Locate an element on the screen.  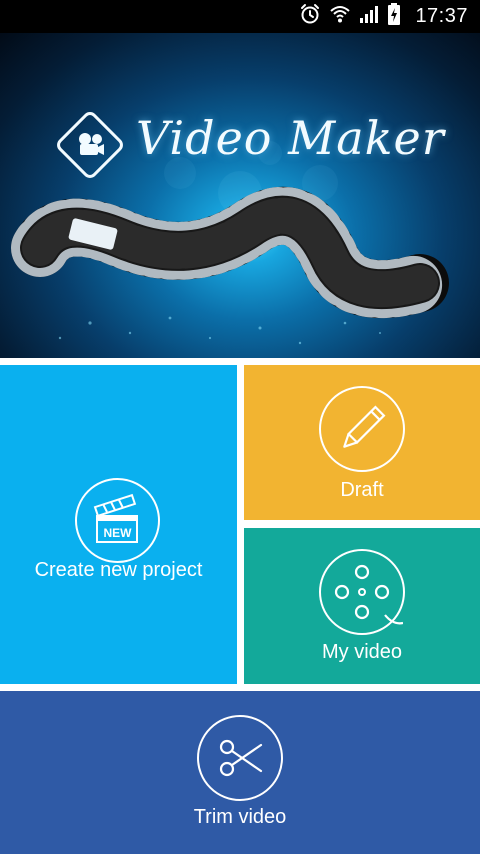
draft-label: Draft is located at coordinates (362, 490).